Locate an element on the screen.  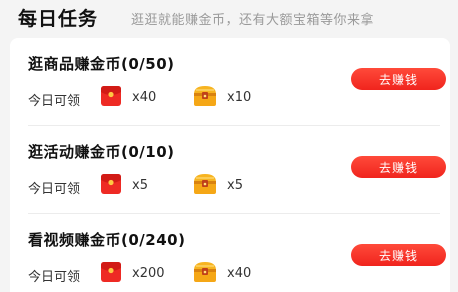
chest-count: x5 is located at coordinates (235, 185).